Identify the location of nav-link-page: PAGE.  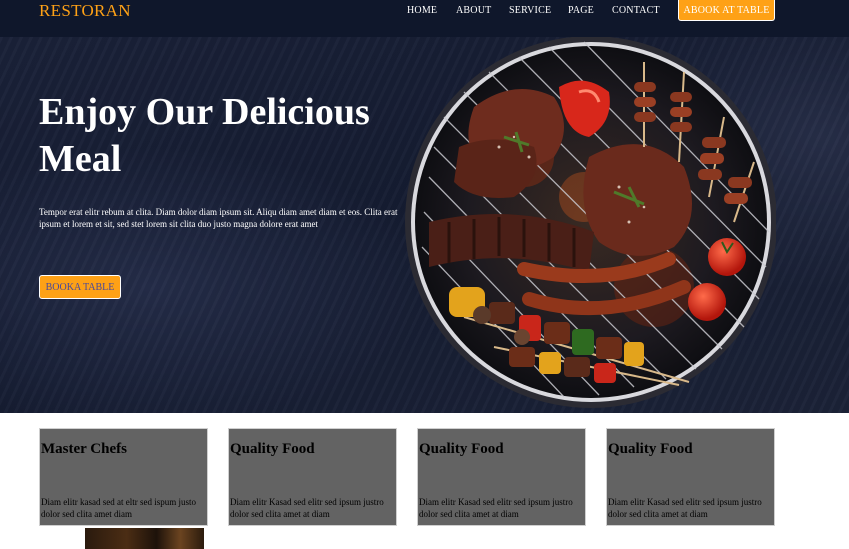
(581, 10).